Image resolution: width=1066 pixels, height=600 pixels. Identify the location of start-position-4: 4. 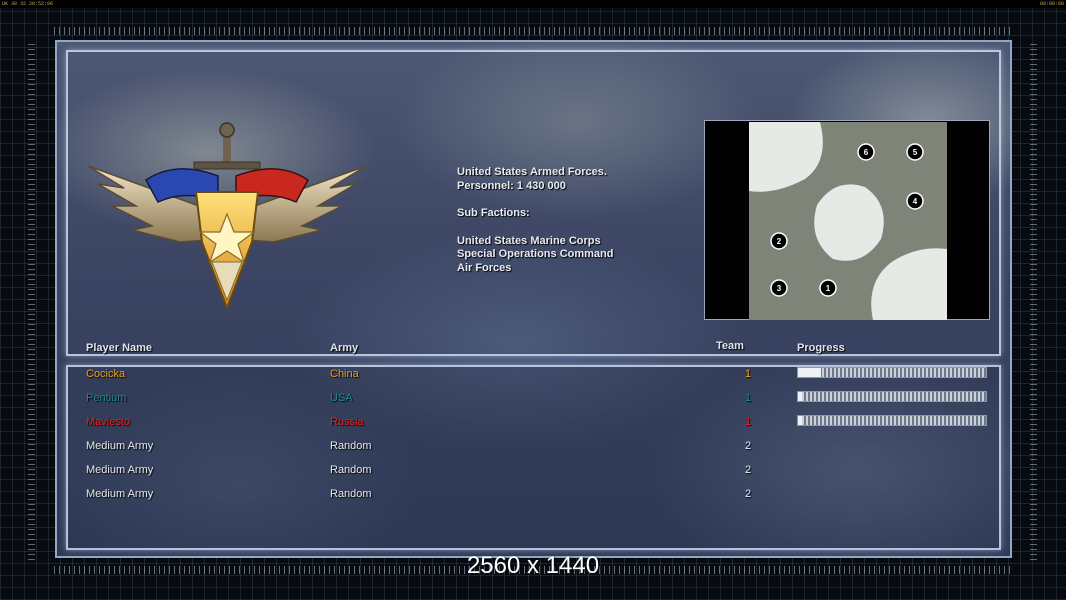
(915, 201).